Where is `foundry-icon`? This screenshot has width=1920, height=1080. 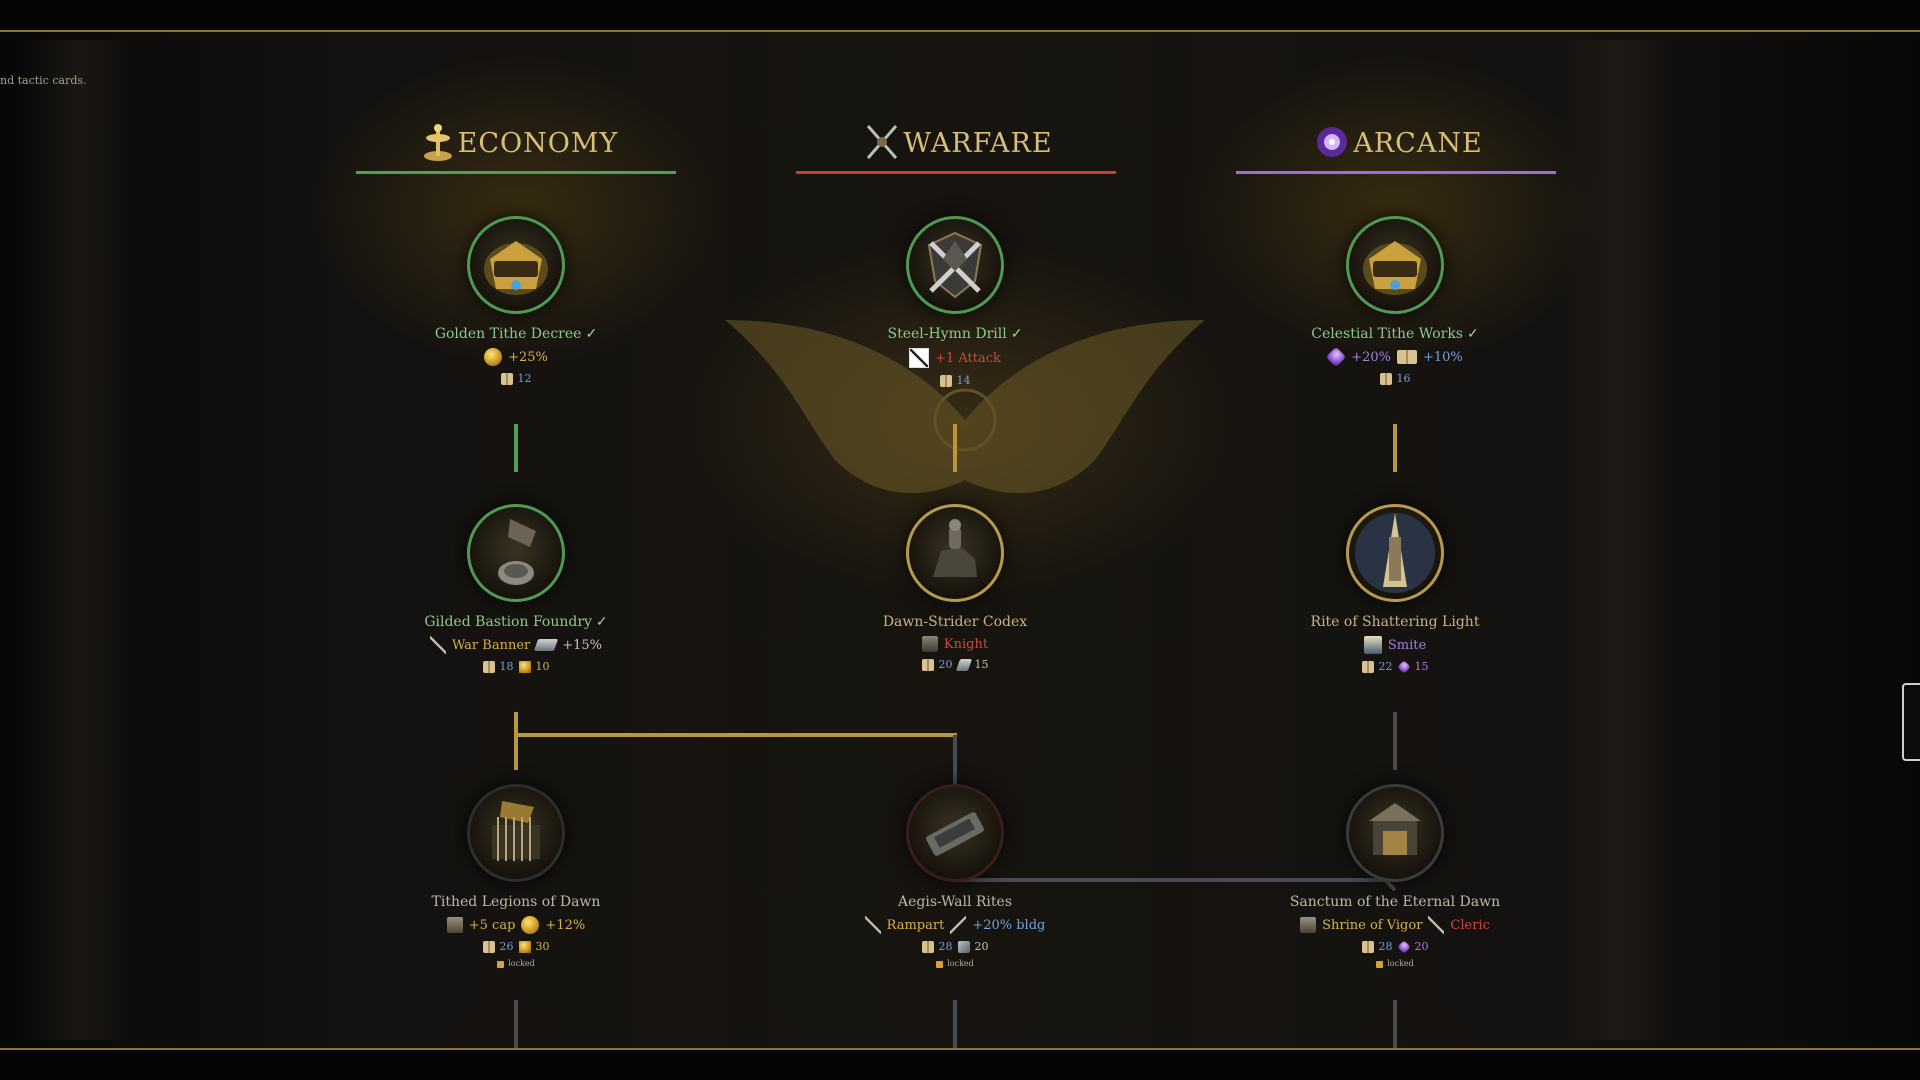
foundry-icon is located at coordinates (517, 552).